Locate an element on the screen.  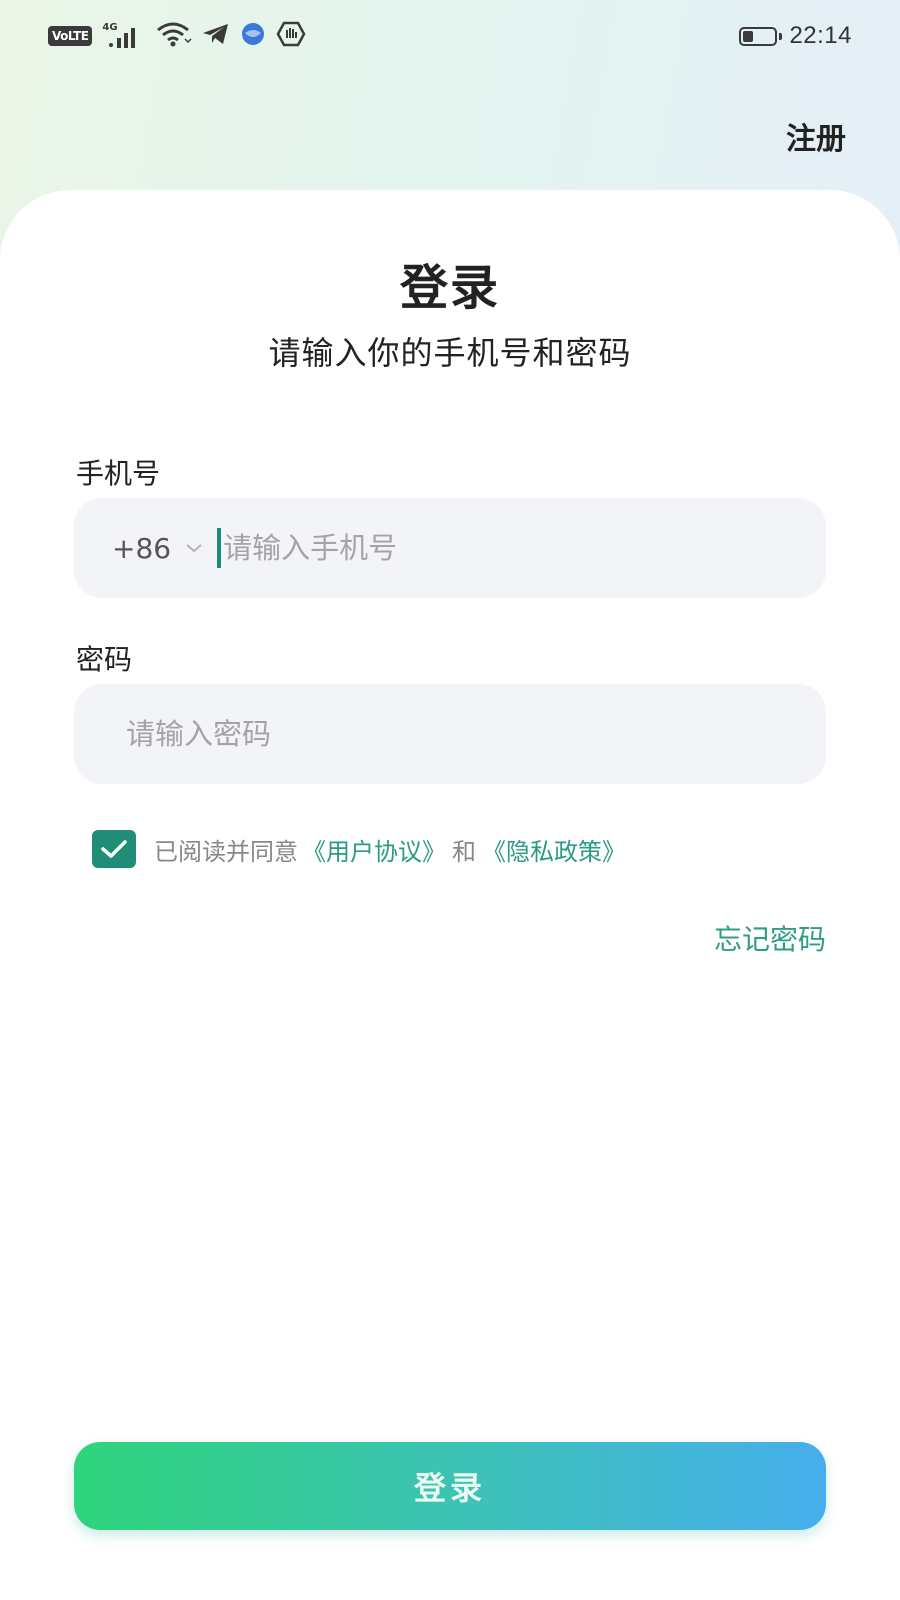
password-field is located at coordinates (450, 734).